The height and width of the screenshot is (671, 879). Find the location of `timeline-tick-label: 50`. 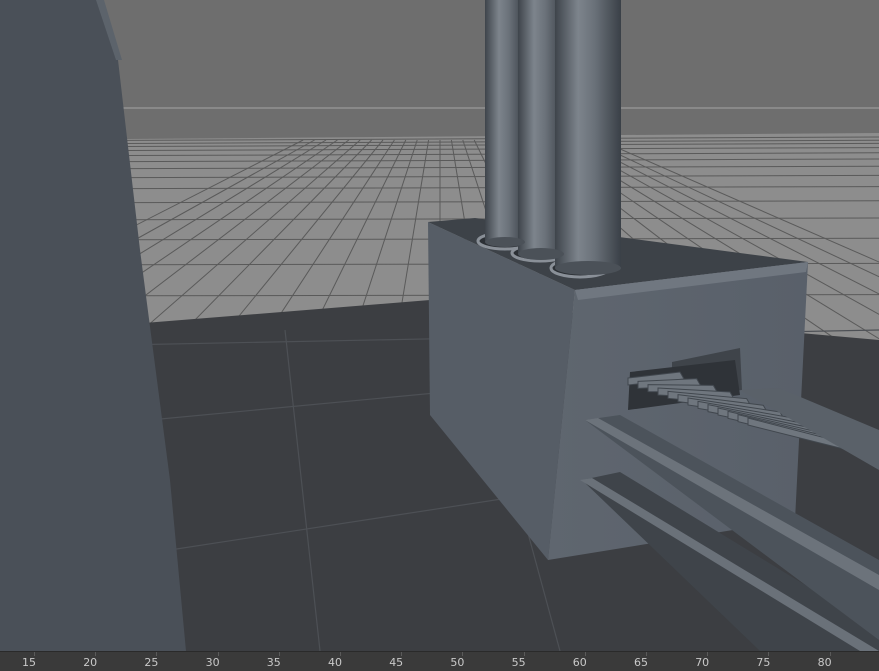

timeline-tick-label: 50 is located at coordinates (457, 662).